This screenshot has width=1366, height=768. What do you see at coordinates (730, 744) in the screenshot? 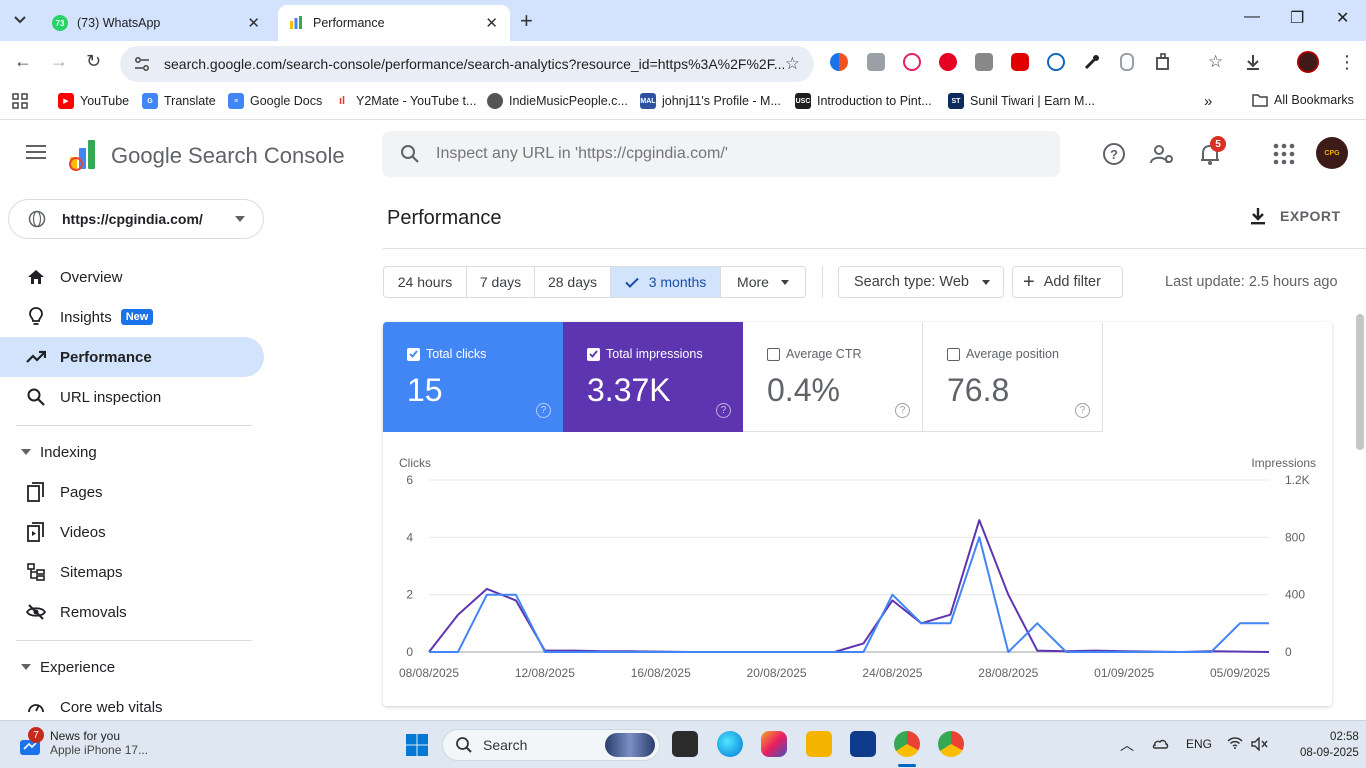
I see `edge-icon` at bounding box center [730, 744].